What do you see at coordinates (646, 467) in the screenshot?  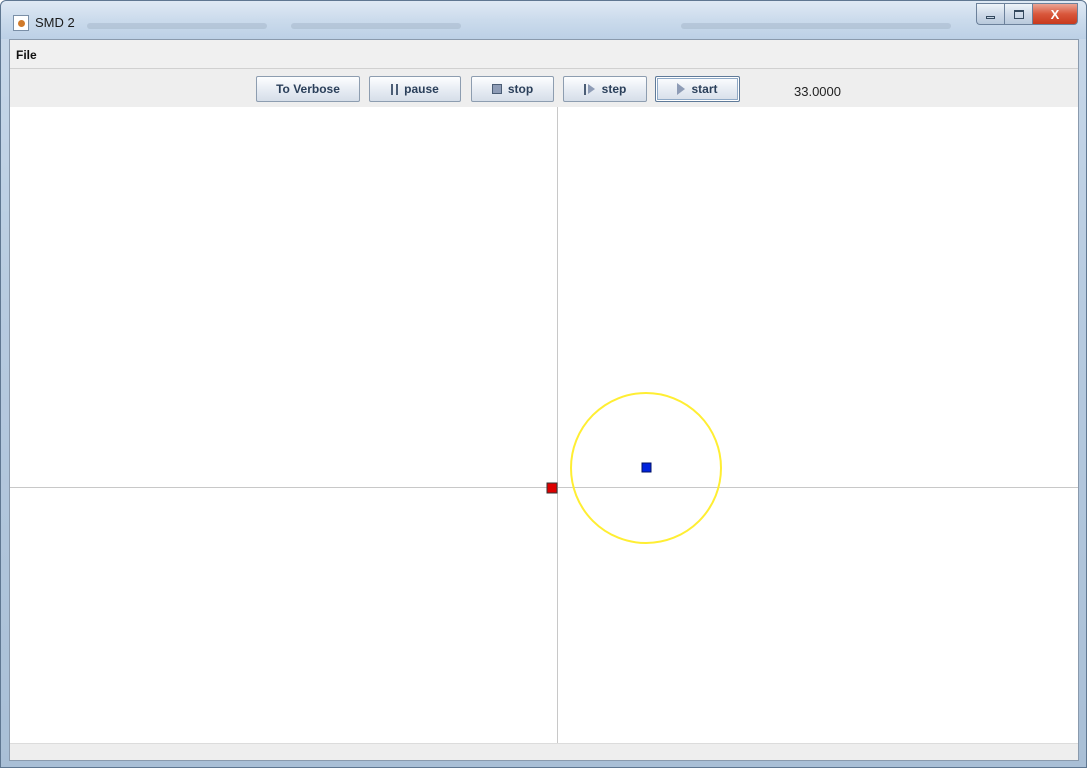 I see `particle-marker` at bounding box center [646, 467].